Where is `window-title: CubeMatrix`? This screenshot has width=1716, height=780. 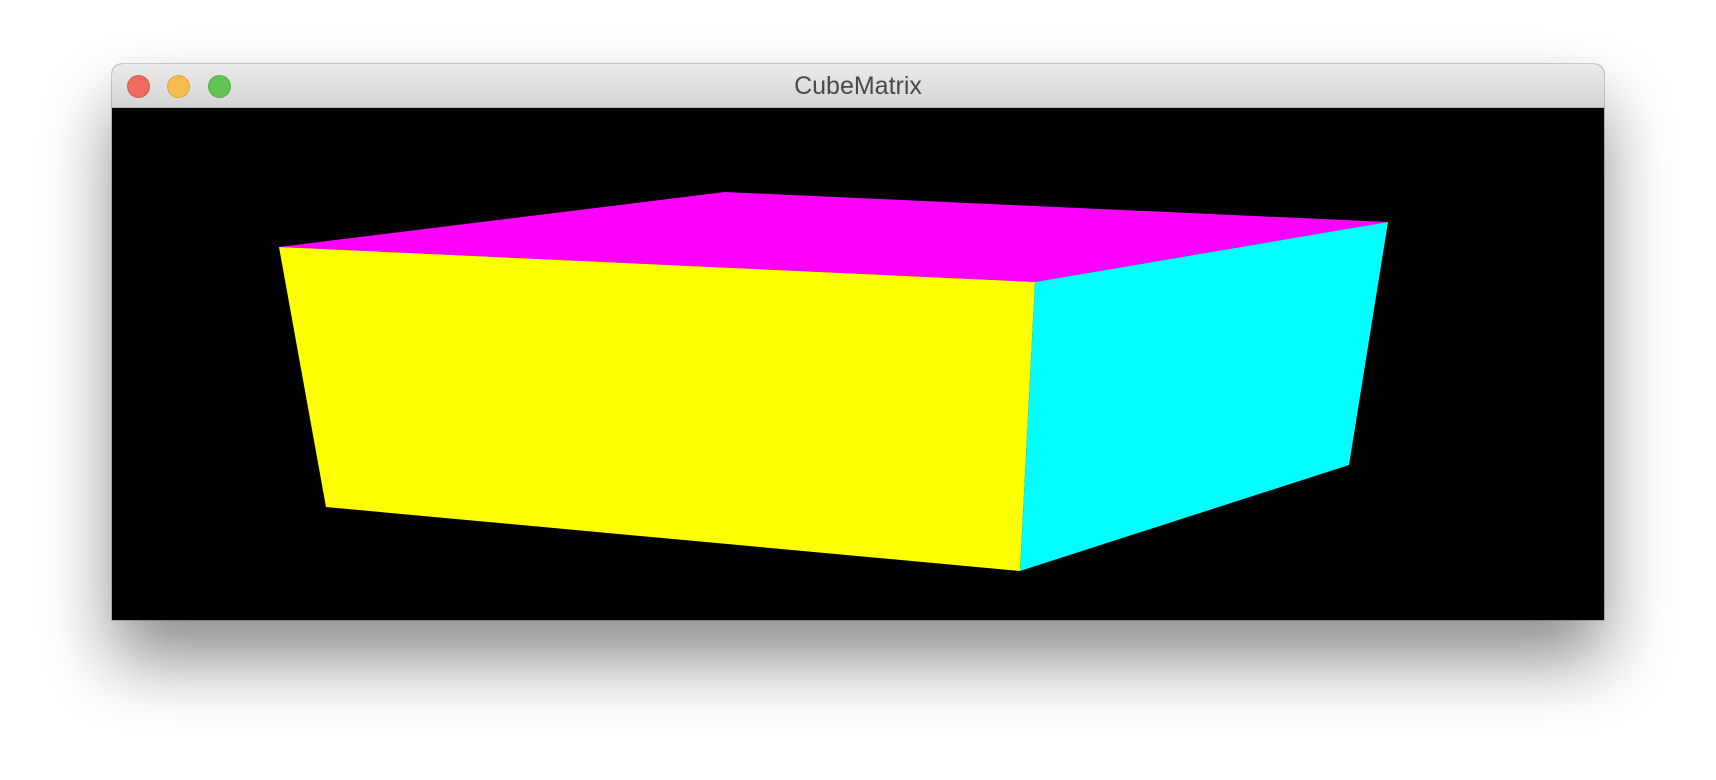
window-title: CubeMatrix is located at coordinates (858, 86).